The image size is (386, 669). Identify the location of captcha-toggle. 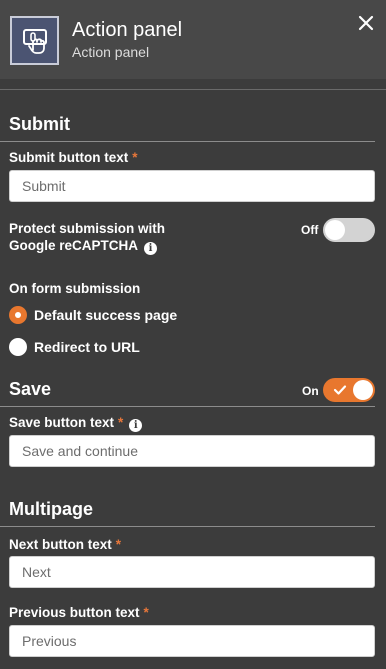
(349, 230).